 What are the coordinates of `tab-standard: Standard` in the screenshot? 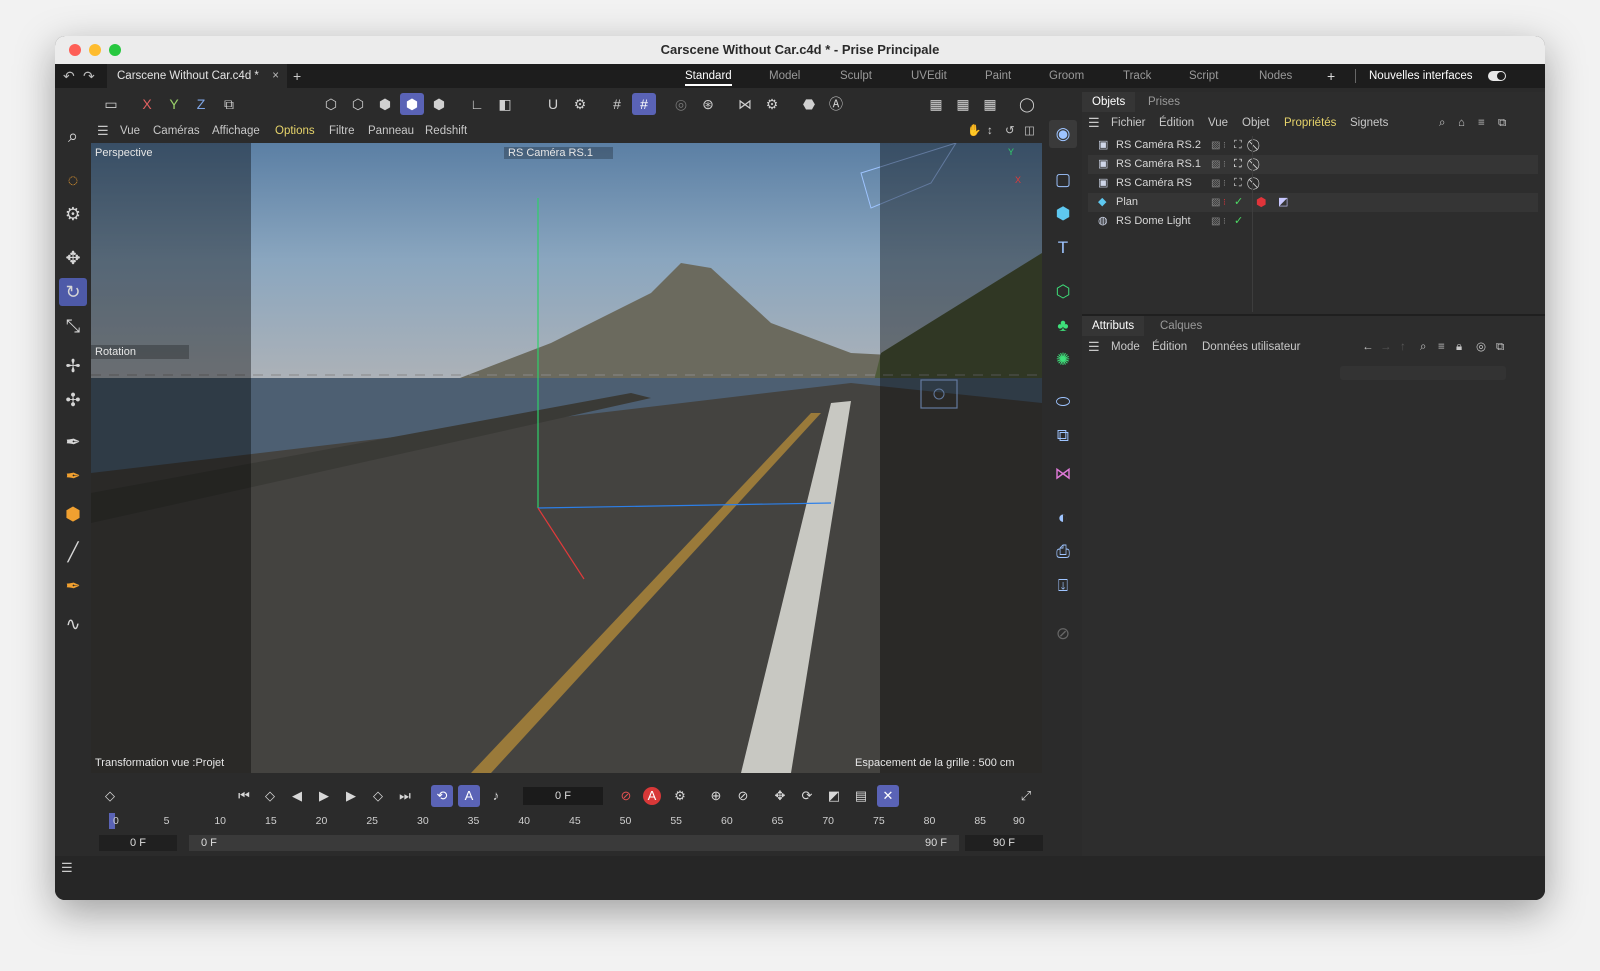 It's located at (708, 76).